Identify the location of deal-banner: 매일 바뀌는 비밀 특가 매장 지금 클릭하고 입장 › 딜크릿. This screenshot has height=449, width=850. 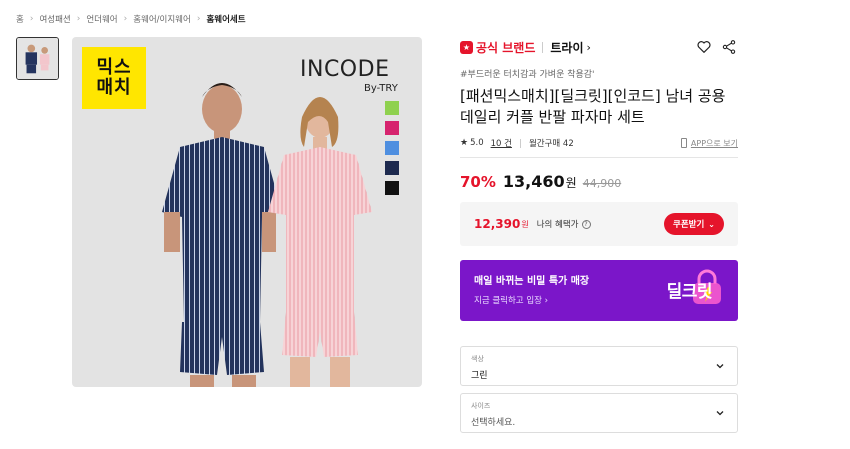
(599, 290).